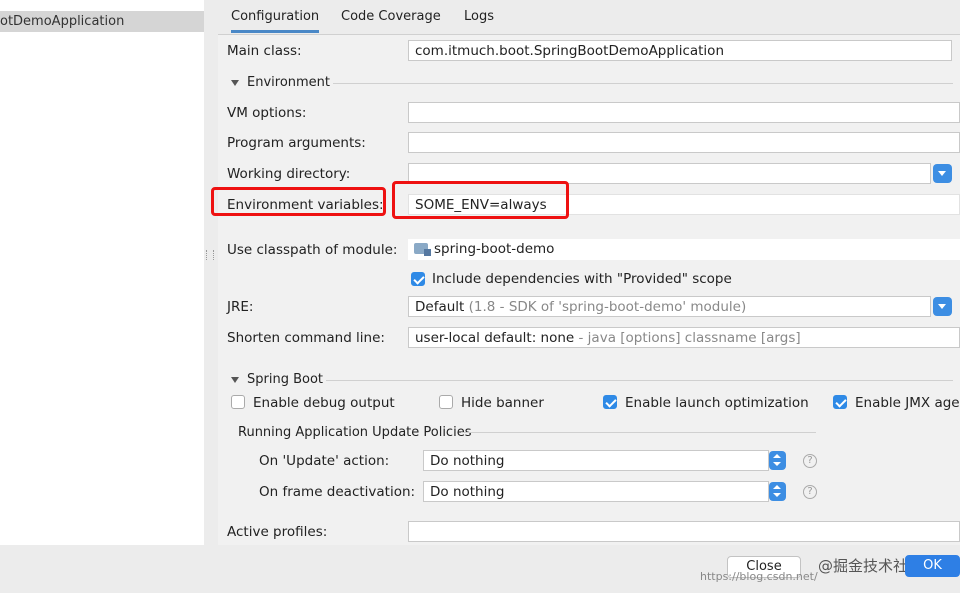 The height and width of the screenshot is (593, 960). I want to click on active-profiles-label: Active profiles:, so click(277, 532).